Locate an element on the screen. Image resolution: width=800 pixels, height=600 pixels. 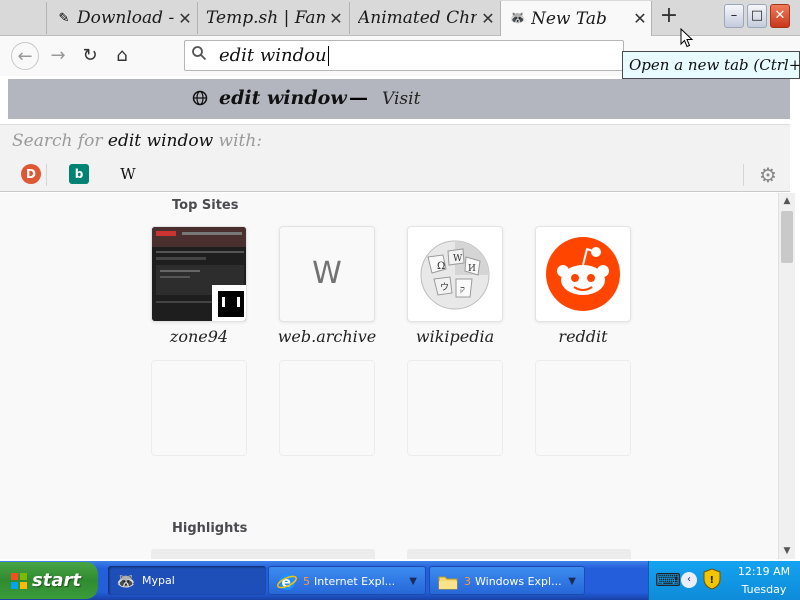
forward-button: → is located at coordinates (58, 56).